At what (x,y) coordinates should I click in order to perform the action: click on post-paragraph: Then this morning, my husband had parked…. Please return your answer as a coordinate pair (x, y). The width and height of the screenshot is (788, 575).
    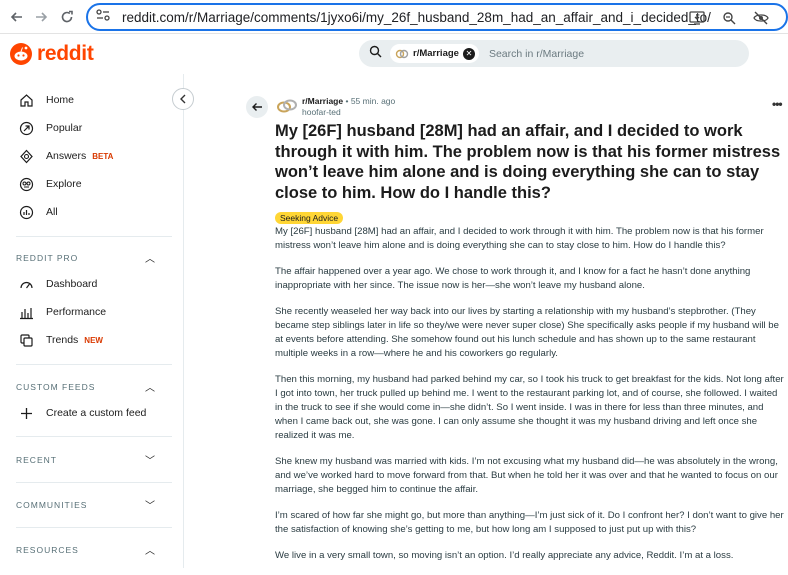
    Looking at the image, I should click on (529, 407).